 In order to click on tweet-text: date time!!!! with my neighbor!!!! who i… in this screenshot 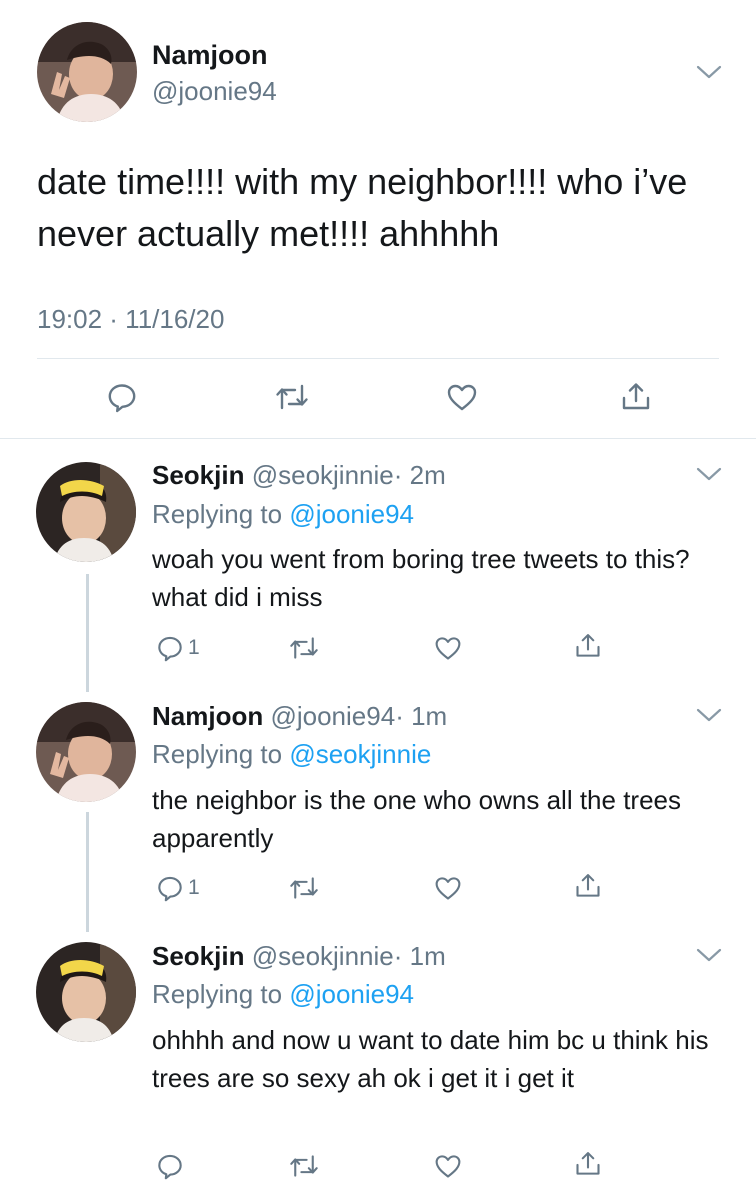, I will do `click(362, 207)`.